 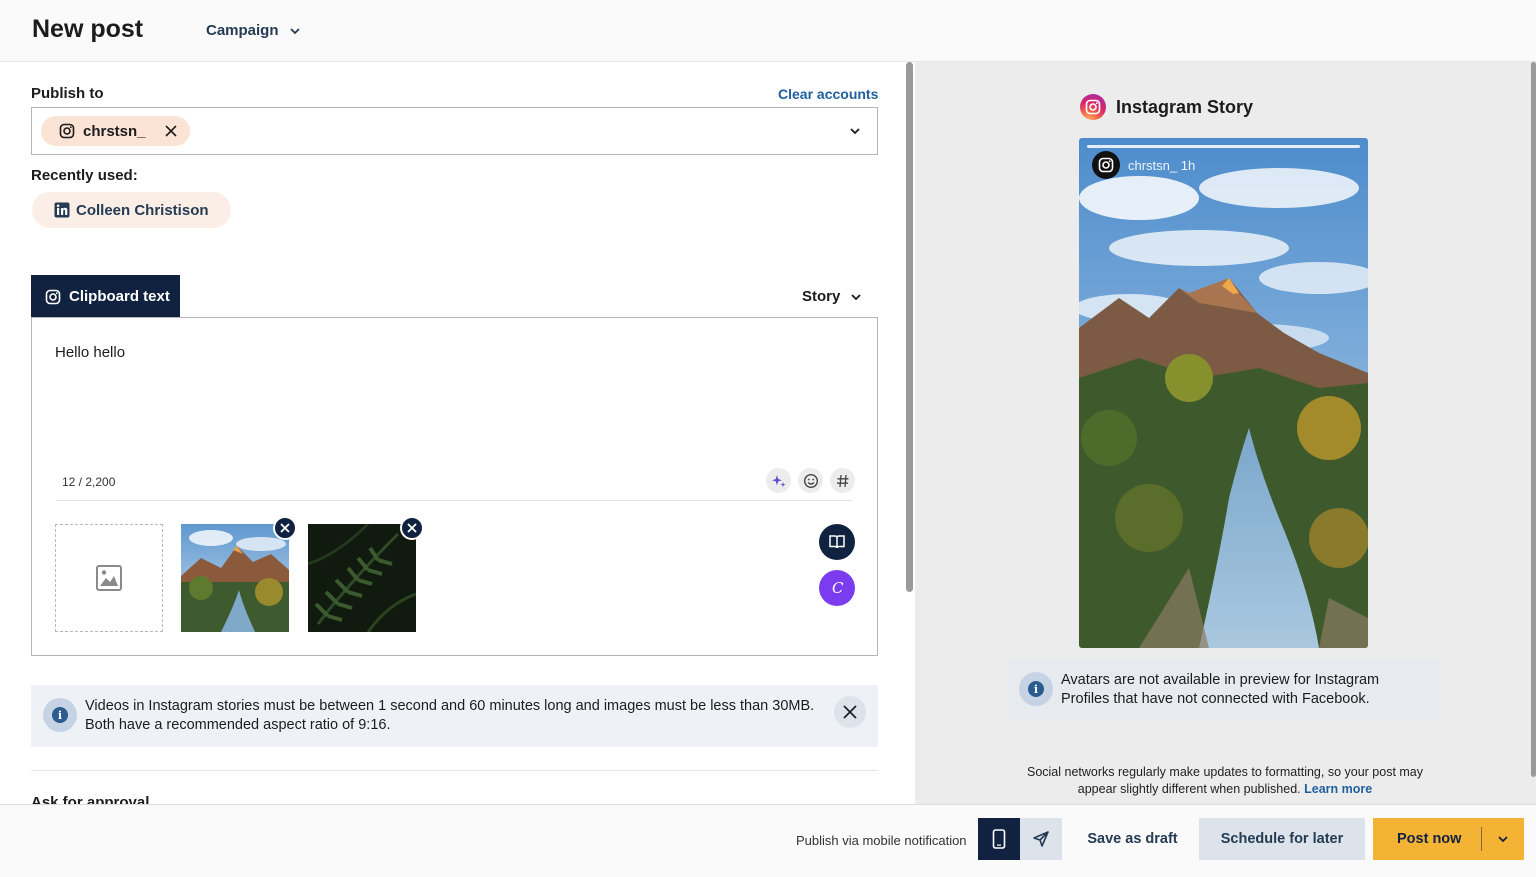 What do you see at coordinates (1223, 393) in the screenshot?
I see `story-preview-image: chrstsn_ 1h` at bounding box center [1223, 393].